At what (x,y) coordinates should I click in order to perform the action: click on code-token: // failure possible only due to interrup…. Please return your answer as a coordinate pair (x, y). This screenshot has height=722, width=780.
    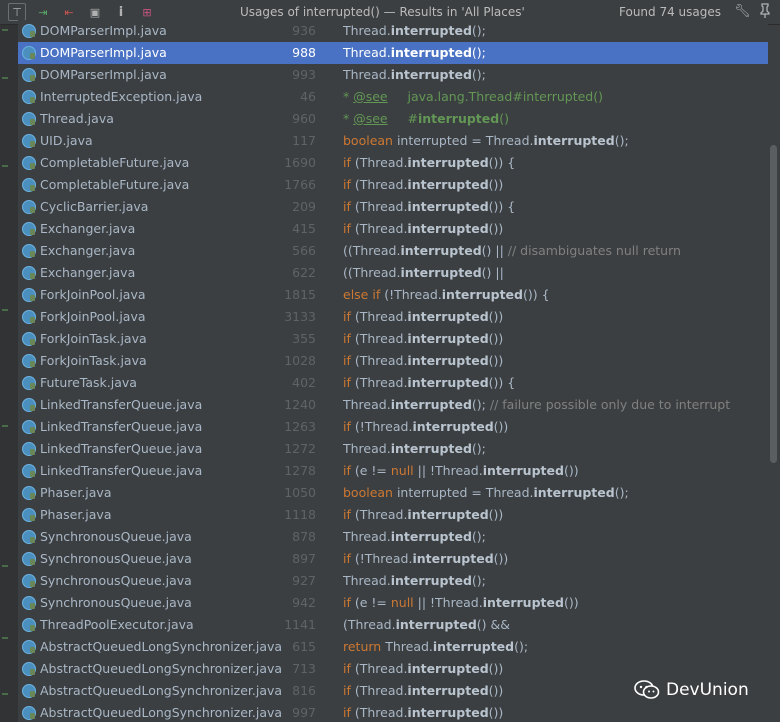
    Looking at the image, I should click on (610, 404).